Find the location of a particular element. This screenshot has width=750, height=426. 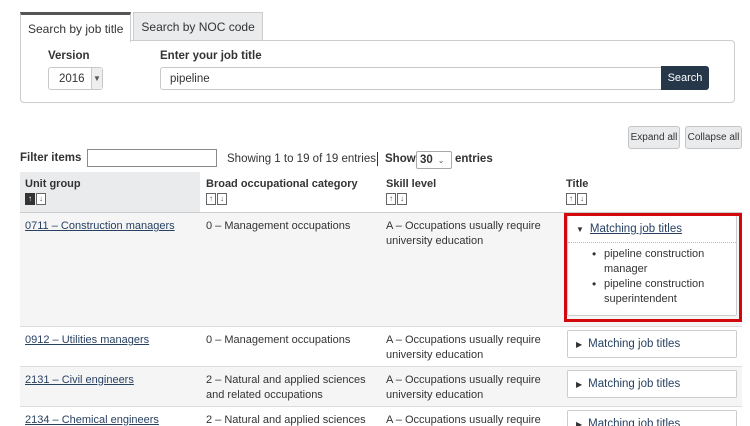

entries-per-page-value: 30 is located at coordinates (426, 160).